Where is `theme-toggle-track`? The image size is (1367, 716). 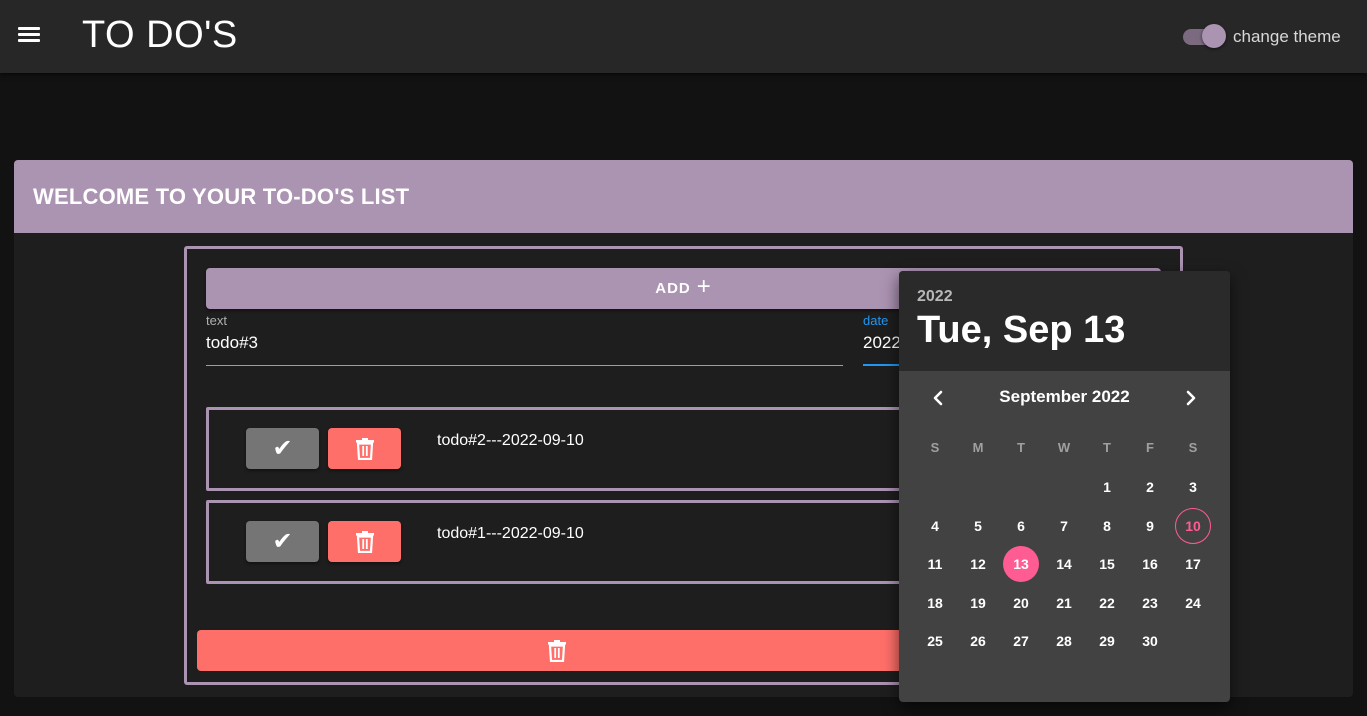
theme-toggle-track is located at coordinates (1204, 36).